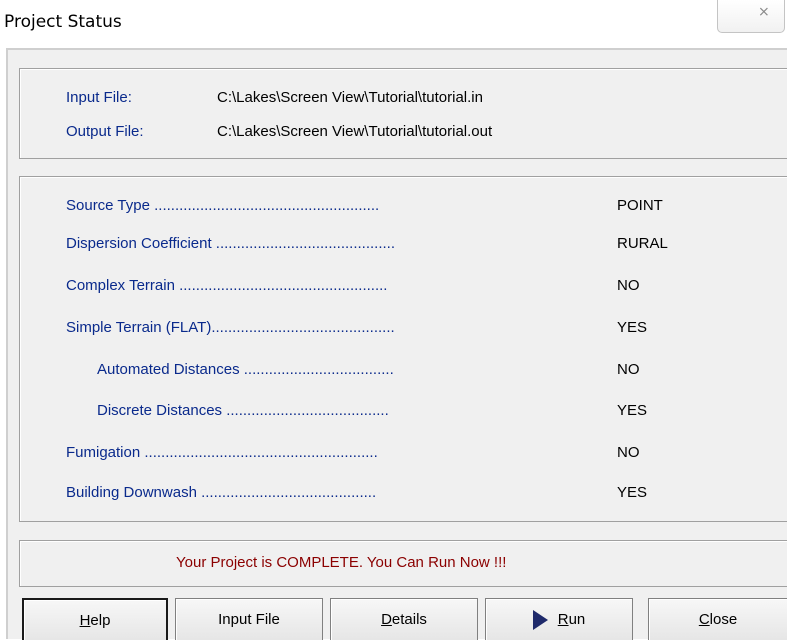  I want to click on run-label: un, so click(577, 619).